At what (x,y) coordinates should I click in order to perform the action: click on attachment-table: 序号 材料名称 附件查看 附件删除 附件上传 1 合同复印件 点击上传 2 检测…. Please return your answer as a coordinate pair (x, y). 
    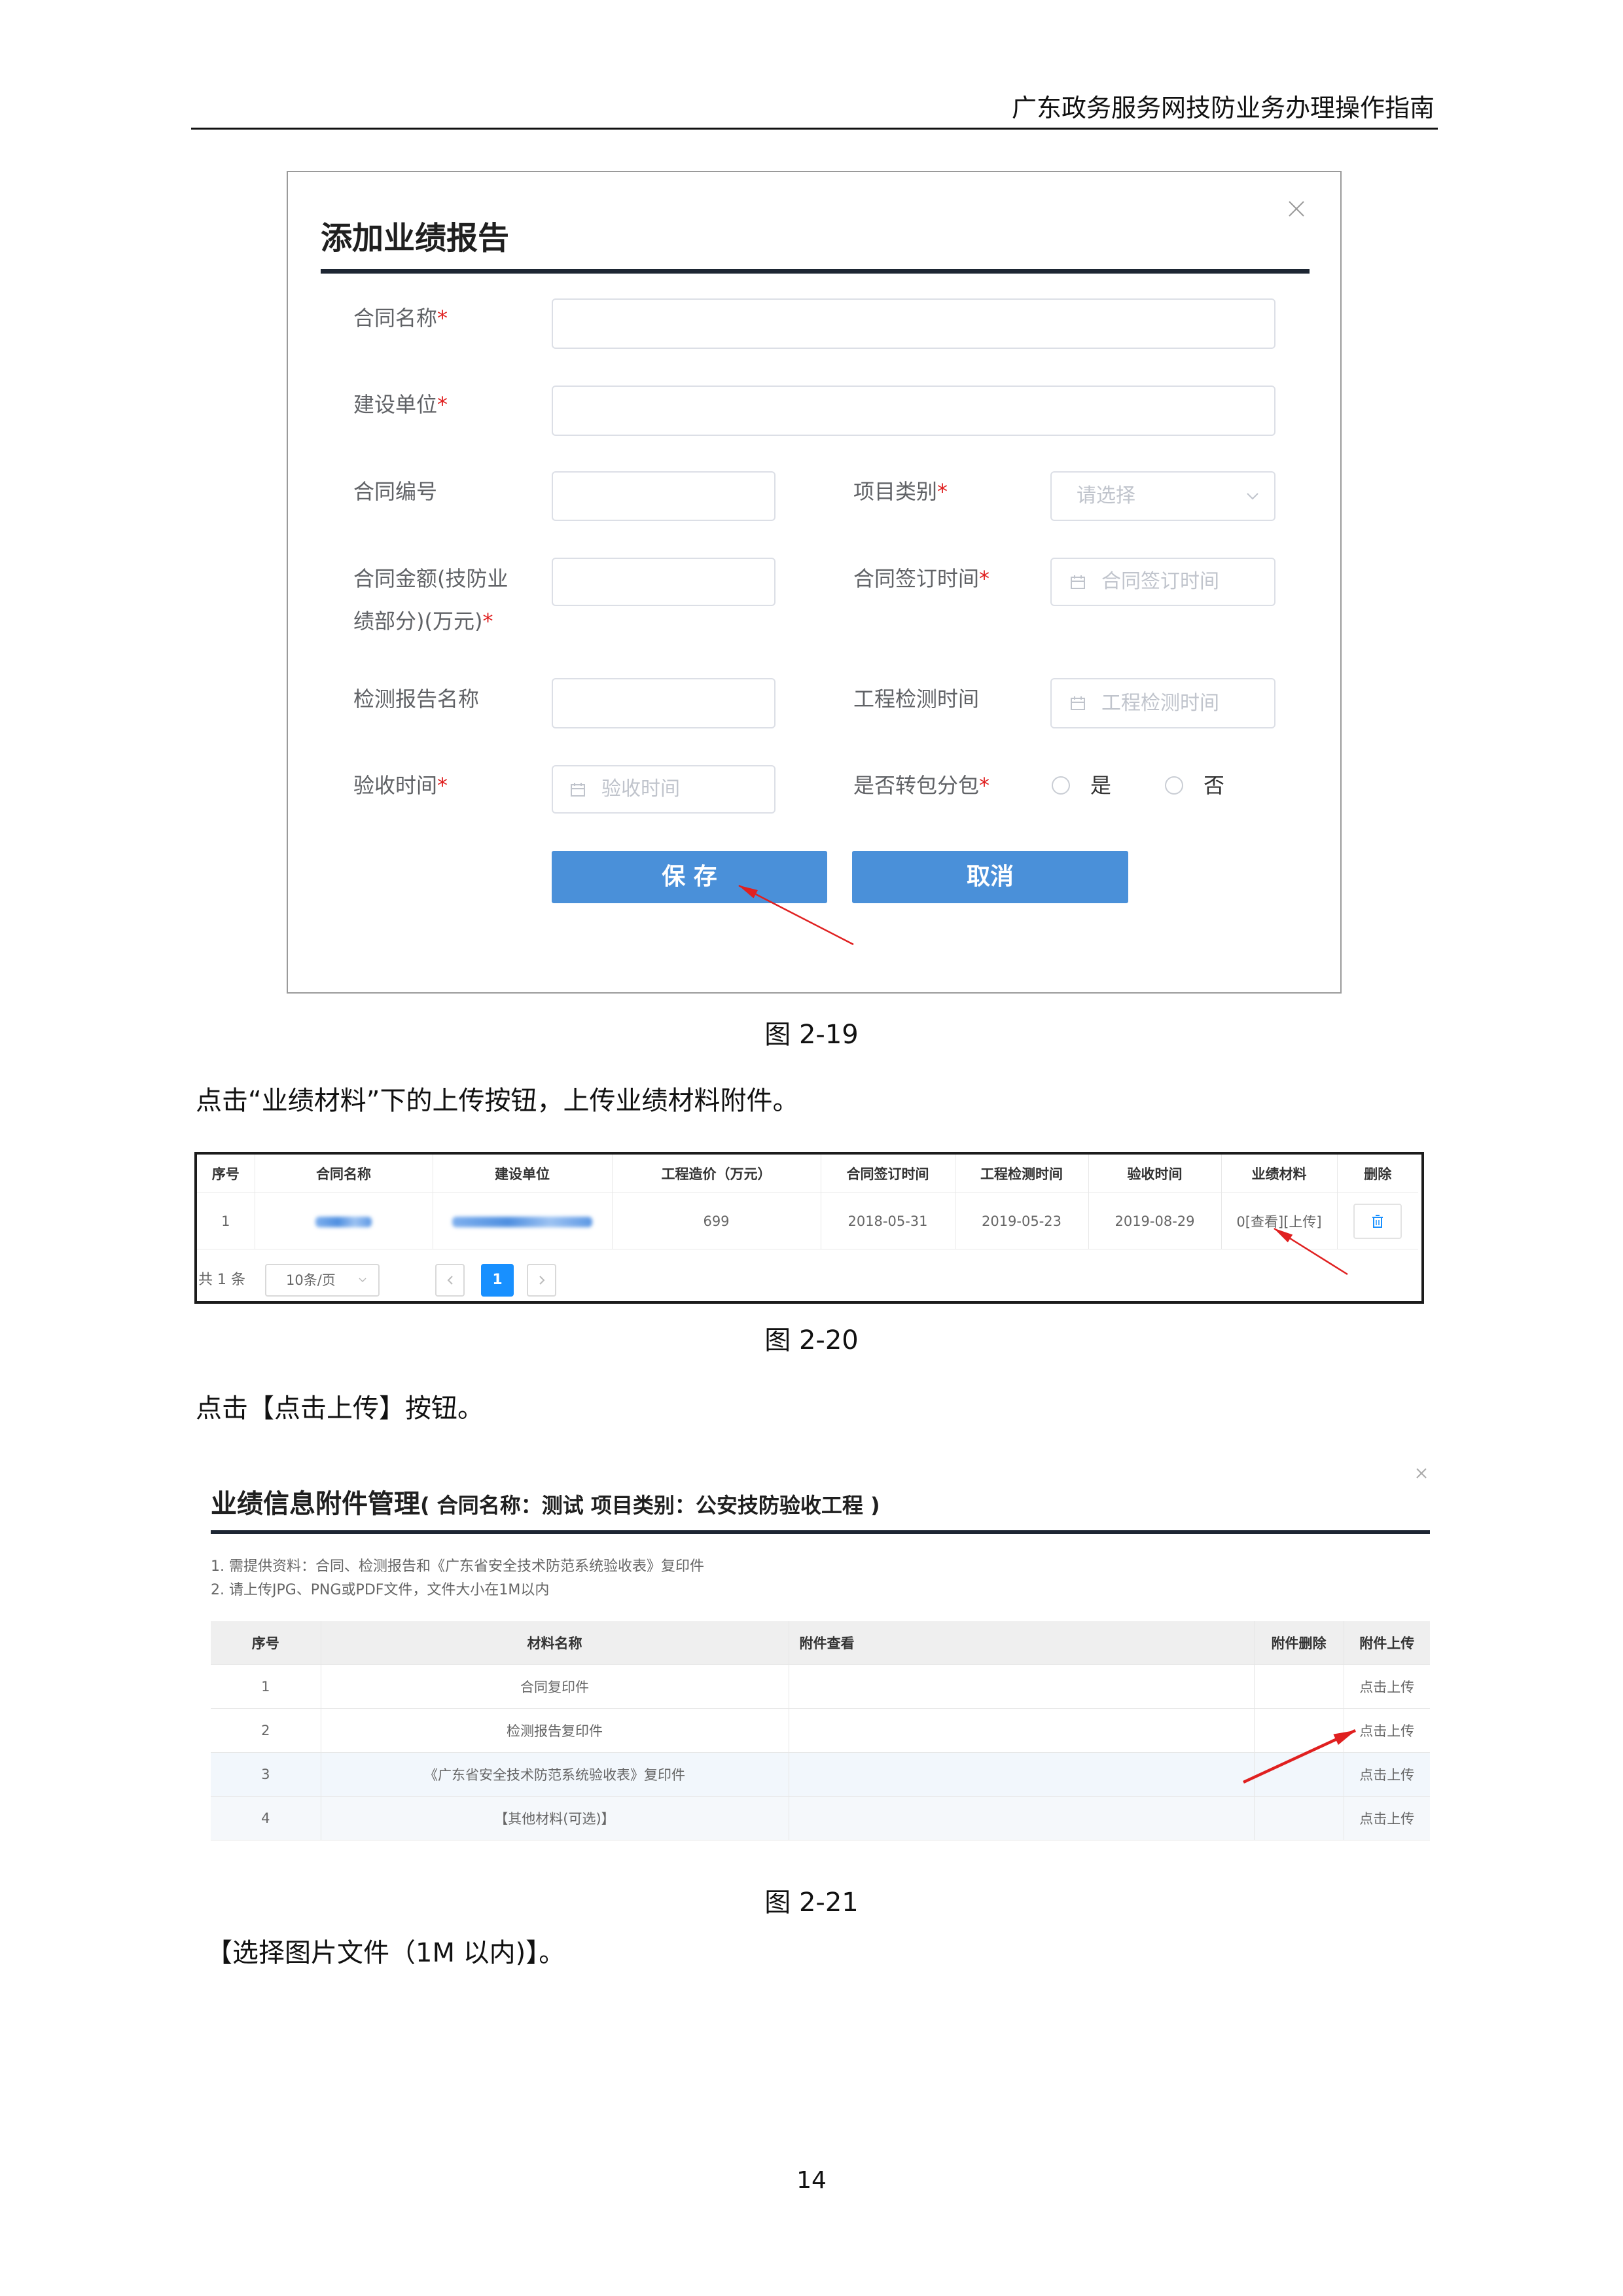
    Looking at the image, I should click on (820, 1730).